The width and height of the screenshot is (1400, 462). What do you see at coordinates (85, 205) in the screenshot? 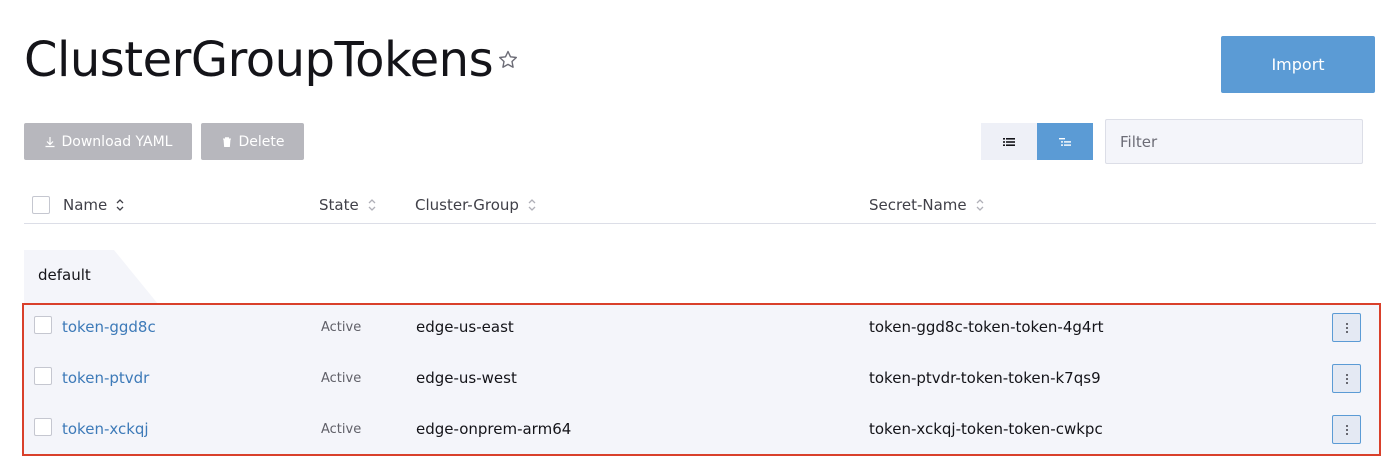
I see `column-header-name-label: Name` at bounding box center [85, 205].